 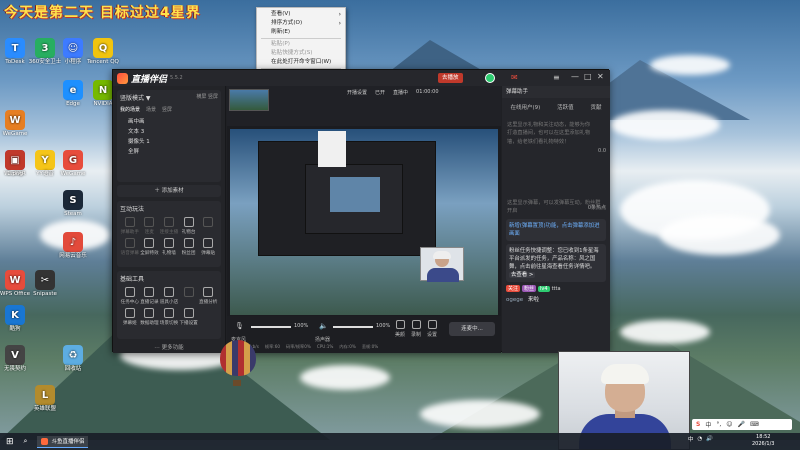 I want to click on scene-panel: 竖版模式 ▼ 横屏 竖屏 我的场景 场景 竖屏 画中画文本 3 摄像头 1 全屏, so click(x=169, y=136).